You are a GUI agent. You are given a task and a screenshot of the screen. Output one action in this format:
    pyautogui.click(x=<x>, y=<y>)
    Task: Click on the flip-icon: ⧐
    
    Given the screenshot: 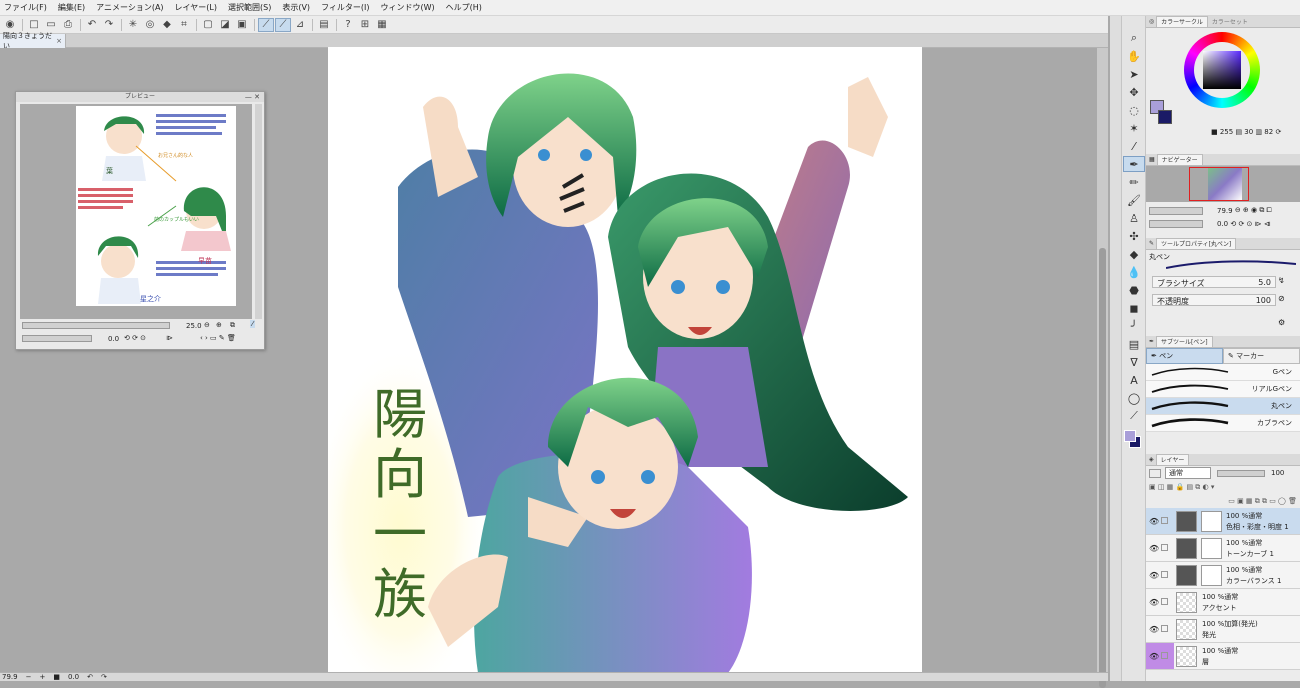 What is the action you would take?
    pyautogui.click(x=169, y=338)
    